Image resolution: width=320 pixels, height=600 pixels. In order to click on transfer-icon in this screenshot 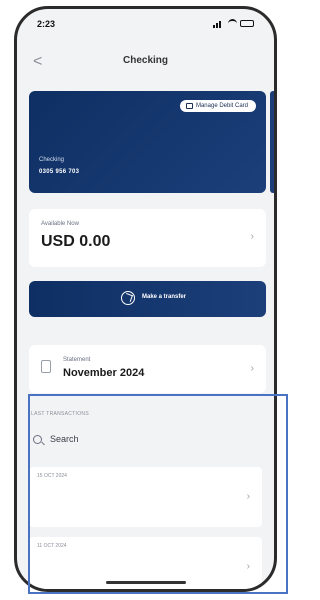, I will do `click(128, 298)`.